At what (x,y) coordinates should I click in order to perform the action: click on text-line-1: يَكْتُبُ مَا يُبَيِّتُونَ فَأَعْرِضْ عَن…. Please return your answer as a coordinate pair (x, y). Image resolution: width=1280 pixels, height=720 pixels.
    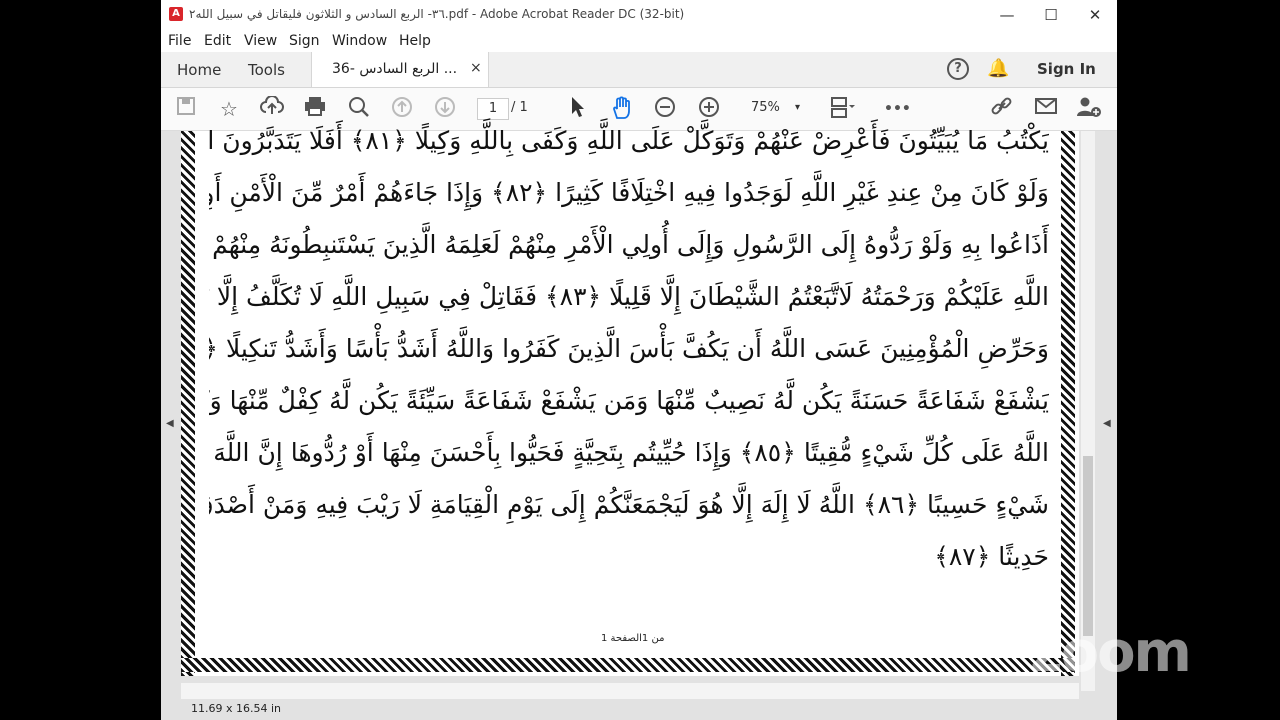
    Looking at the image, I should click on (629, 140).